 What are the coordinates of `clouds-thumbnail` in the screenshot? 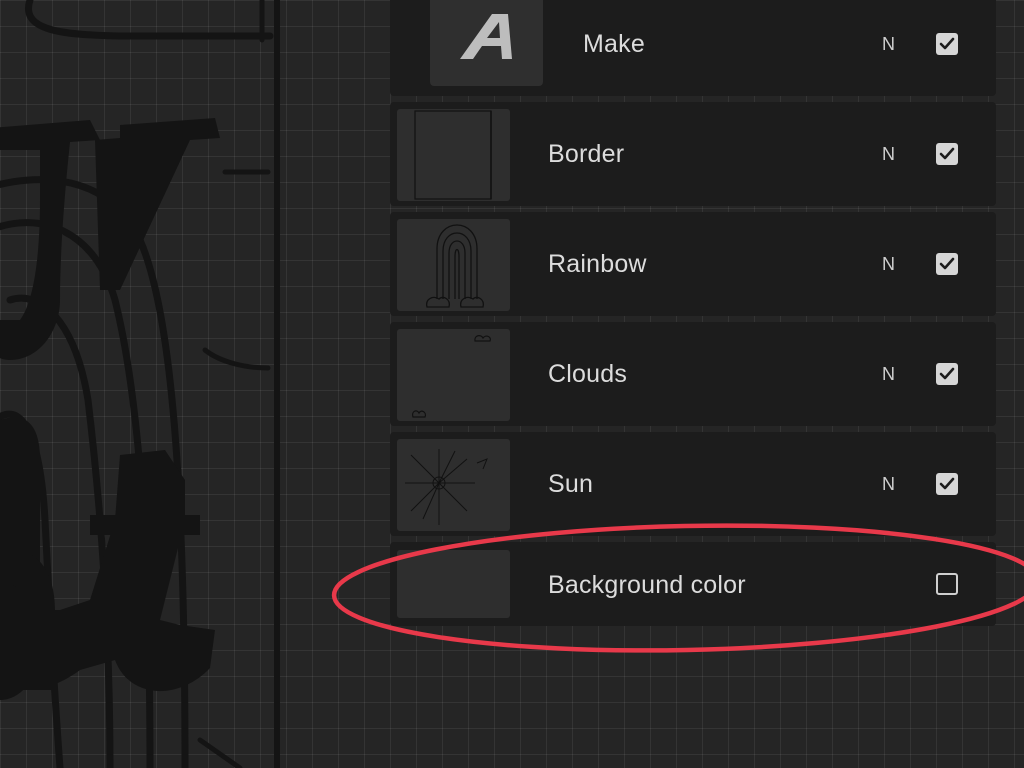 It's located at (453, 375).